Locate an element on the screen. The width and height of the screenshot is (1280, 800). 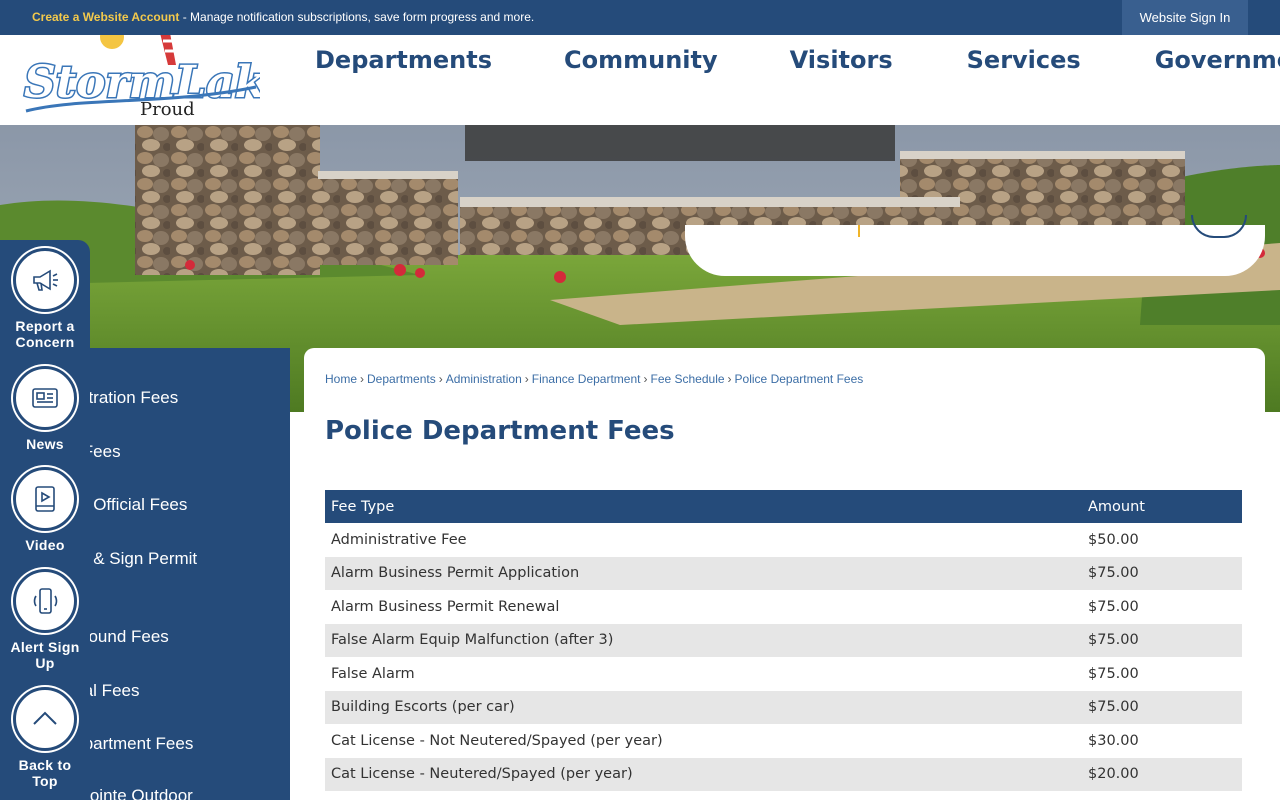
alert-sign-up-button: Alert Sign Up is located at coordinates (45, 620).